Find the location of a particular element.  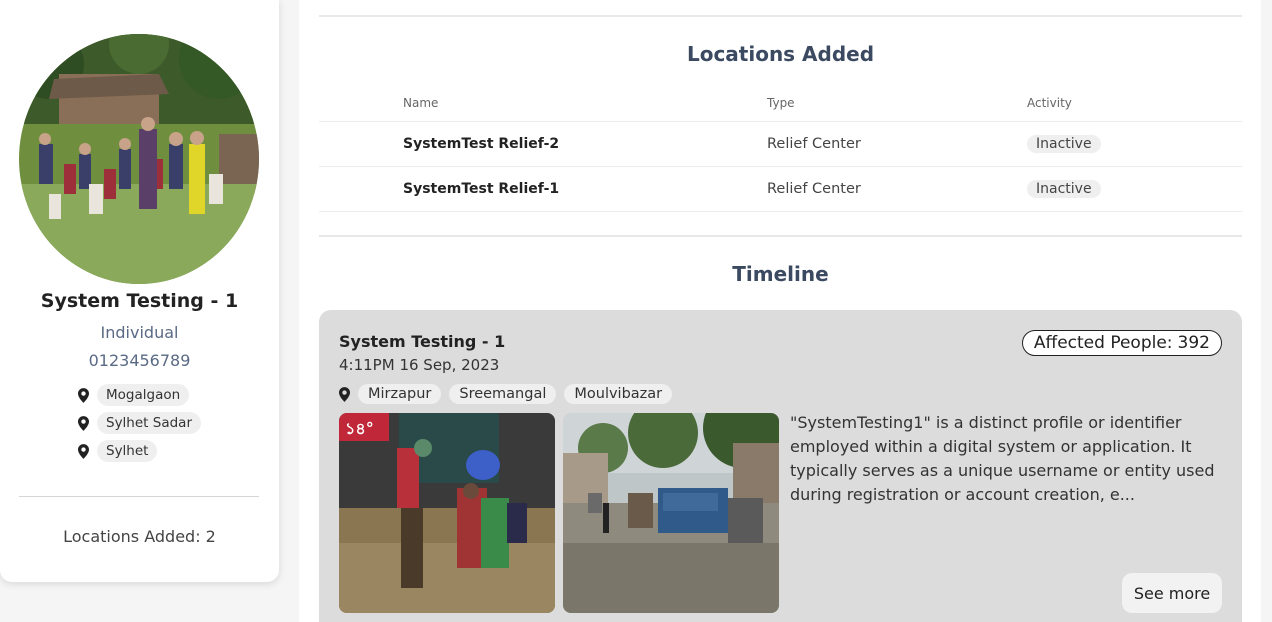

affected-label: Affected People: is located at coordinates (1103, 343).